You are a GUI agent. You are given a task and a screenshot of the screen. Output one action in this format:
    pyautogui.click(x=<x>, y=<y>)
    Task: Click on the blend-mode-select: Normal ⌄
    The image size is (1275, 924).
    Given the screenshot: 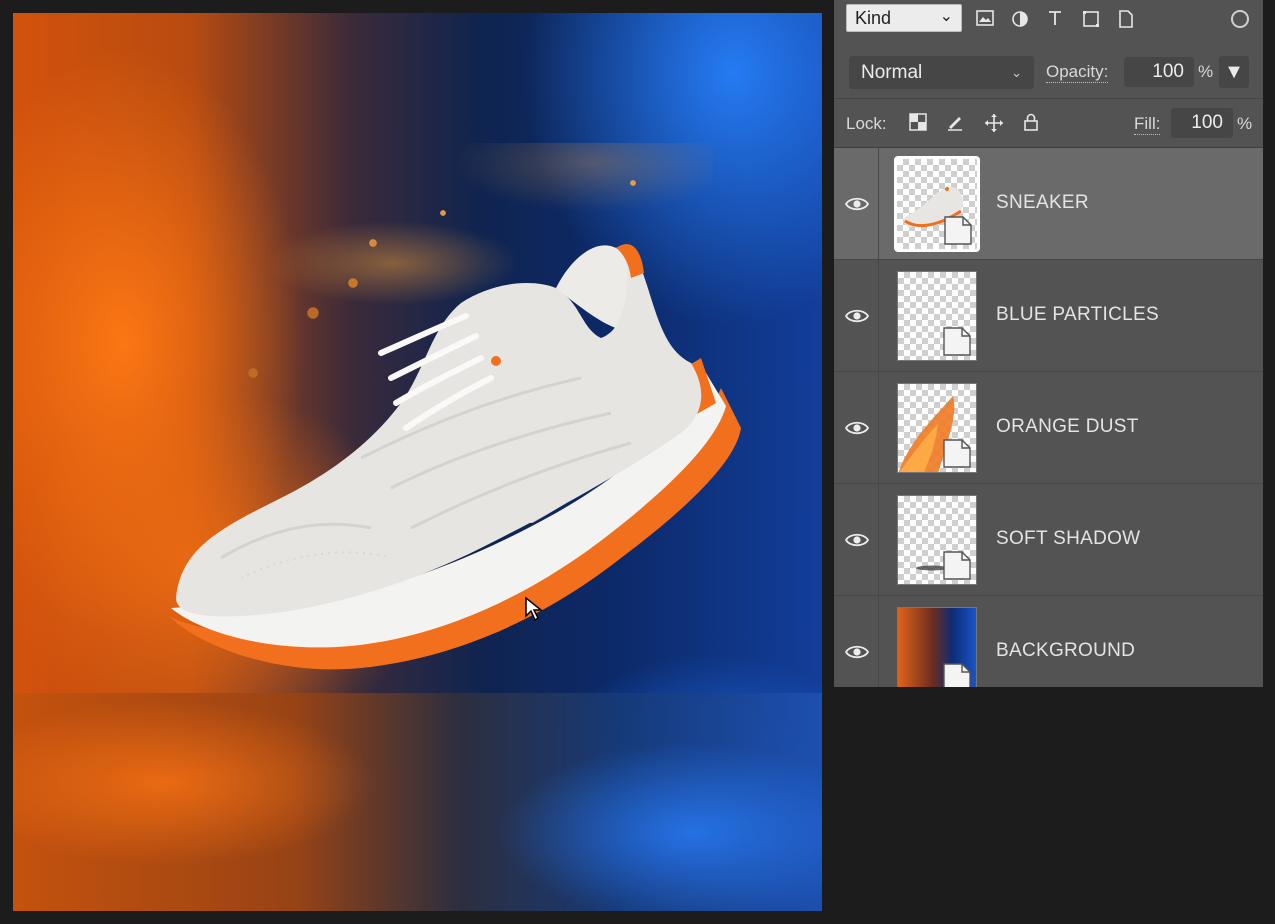 What is the action you would take?
    pyautogui.click(x=941, y=72)
    